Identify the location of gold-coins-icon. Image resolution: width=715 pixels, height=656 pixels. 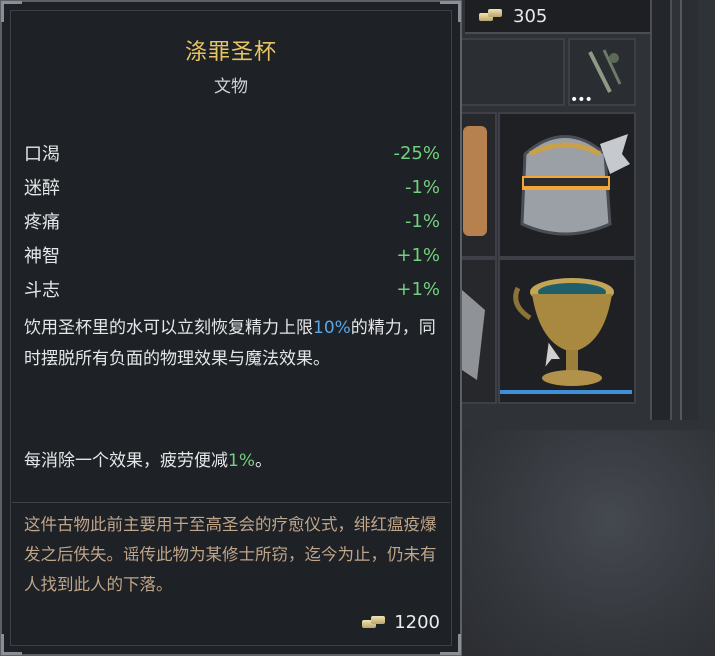
(491, 16).